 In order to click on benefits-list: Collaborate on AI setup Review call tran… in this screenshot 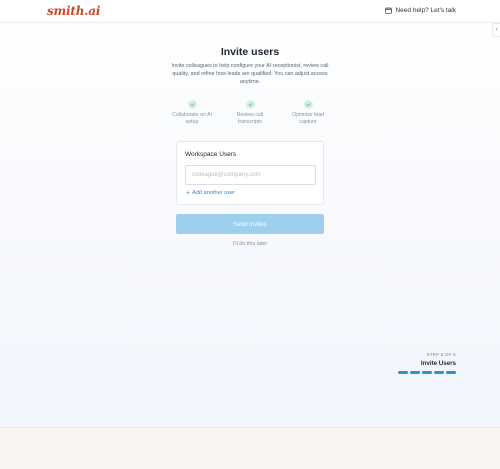, I will do `click(250, 112)`.